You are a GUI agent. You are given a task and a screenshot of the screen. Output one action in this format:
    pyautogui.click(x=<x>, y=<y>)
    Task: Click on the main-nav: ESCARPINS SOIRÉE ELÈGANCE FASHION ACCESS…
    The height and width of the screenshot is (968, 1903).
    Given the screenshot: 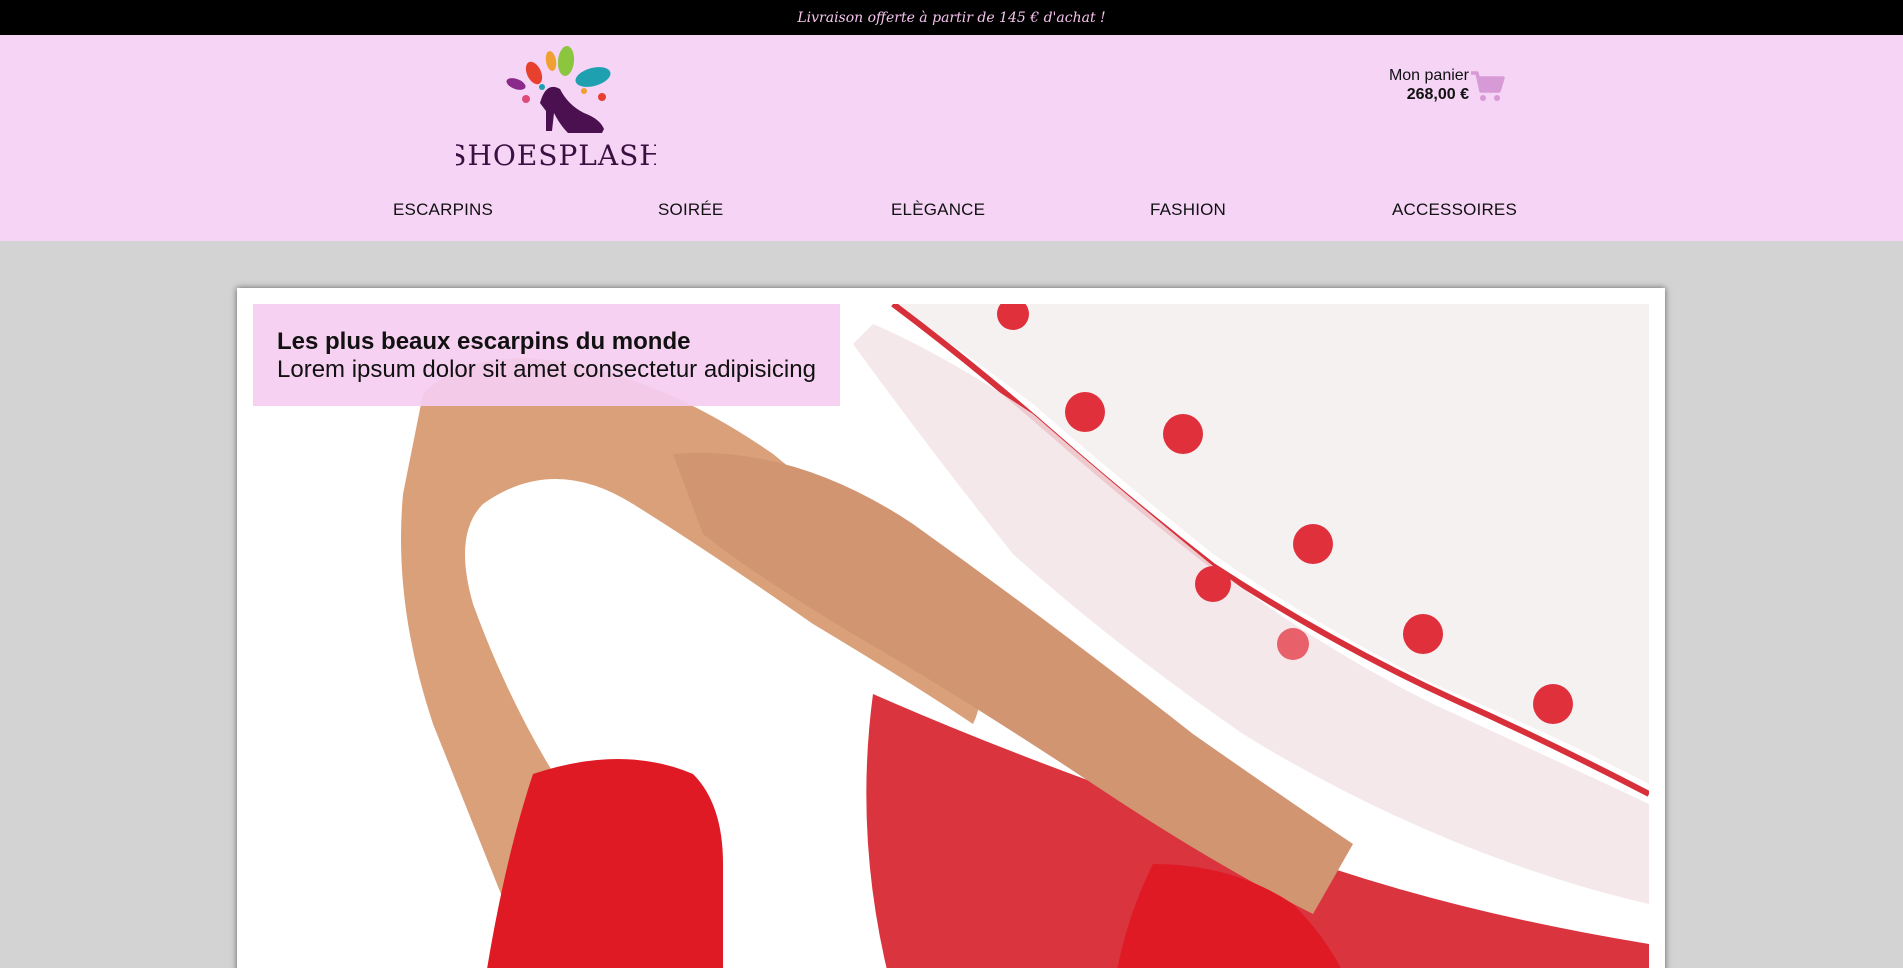 What is the action you would take?
    pyautogui.click(x=951, y=215)
    